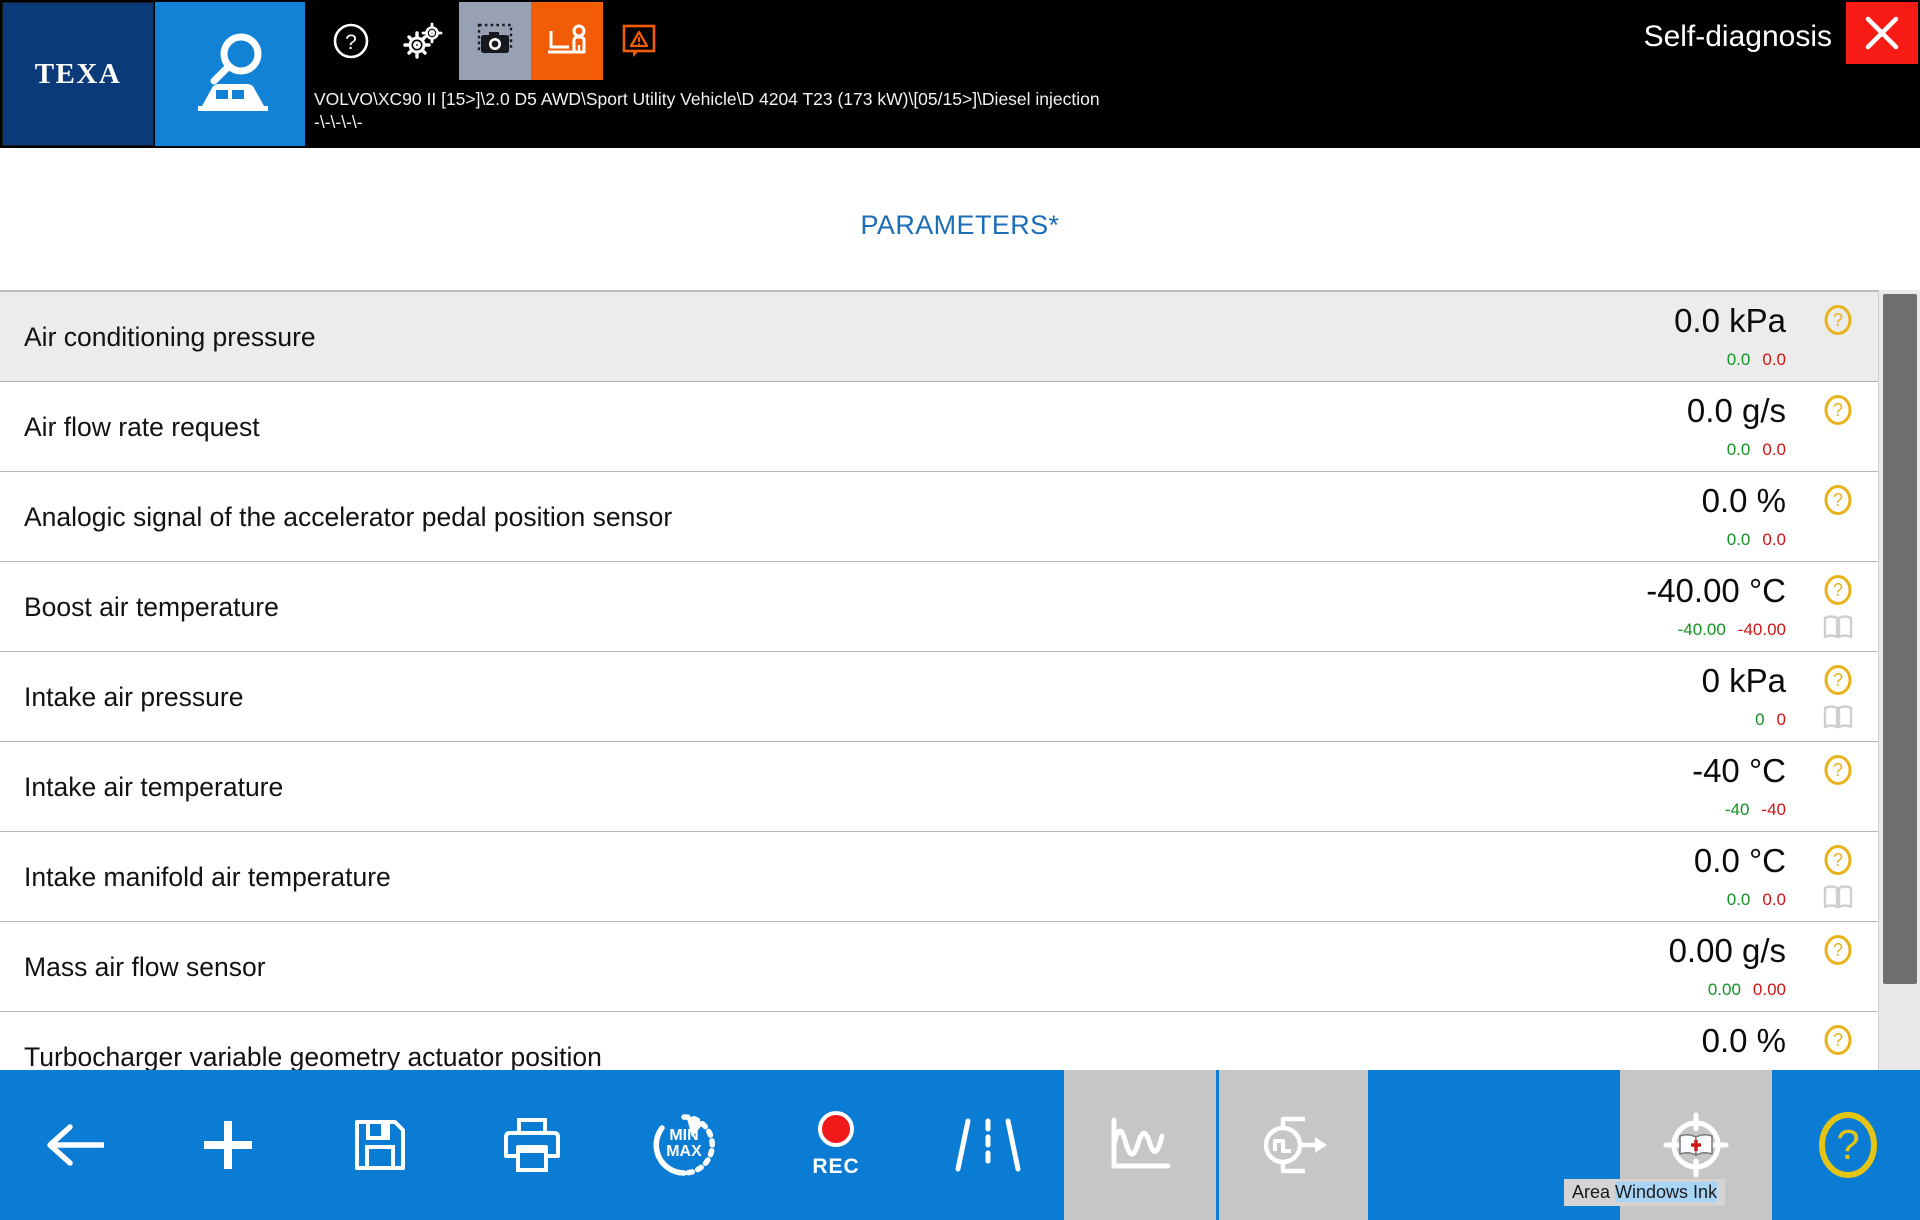 The width and height of the screenshot is (1920, 1220). I want to click on print-button, so click(532, 1145).